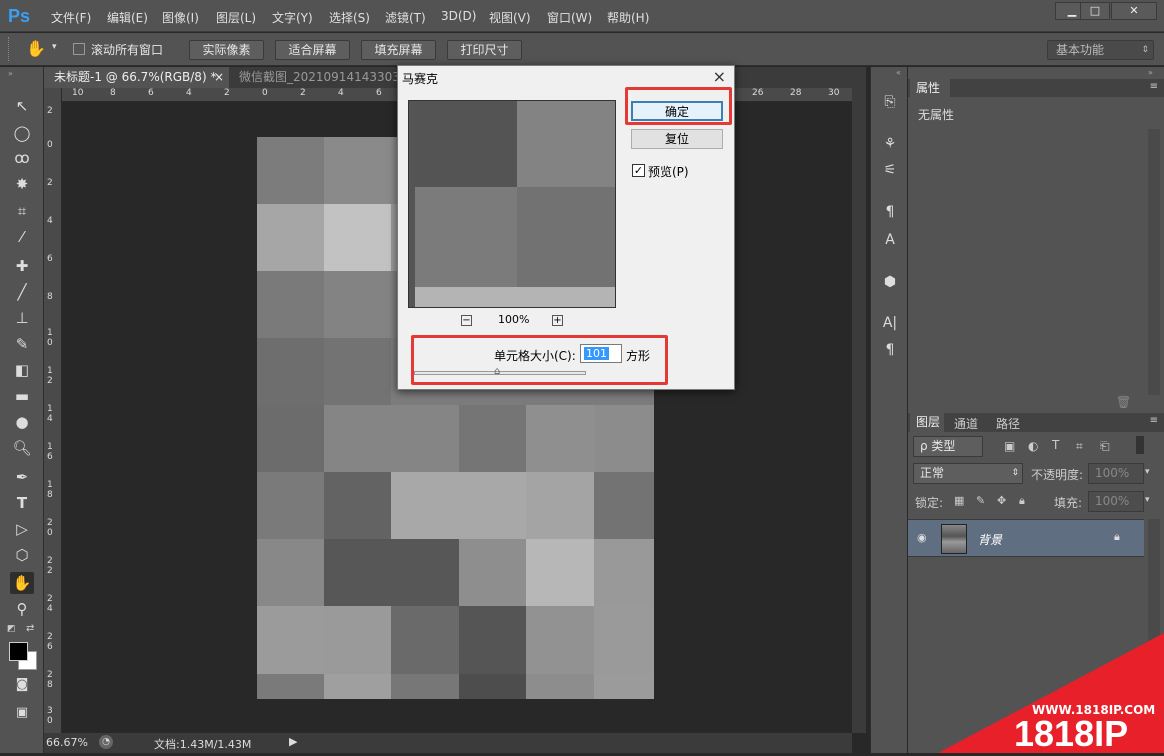  I want to click on menu-filter: 滤镜(T), so click(405, 17).